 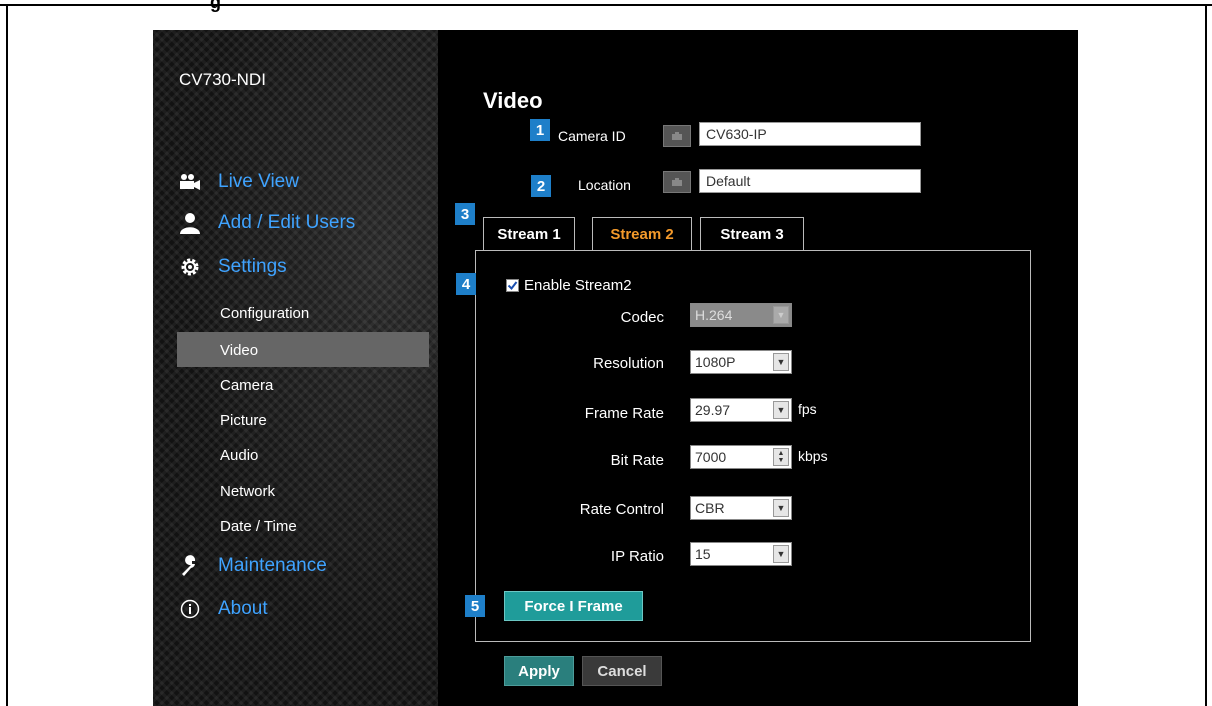 I want to click on sidebar-item-date-time: Date / Time, so click(x=258, y=526).